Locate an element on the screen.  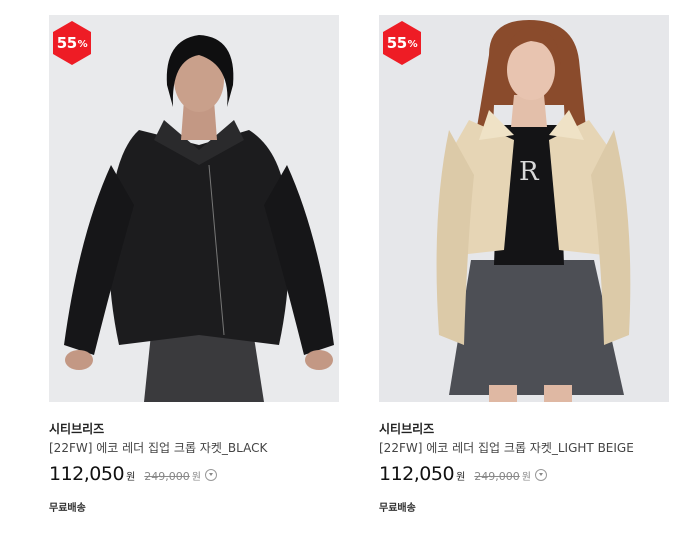
product-title: [22FW] 에코 레더 집업 크롭 자켓_LIGHT BEIGE is located at coordinates (524, 448).